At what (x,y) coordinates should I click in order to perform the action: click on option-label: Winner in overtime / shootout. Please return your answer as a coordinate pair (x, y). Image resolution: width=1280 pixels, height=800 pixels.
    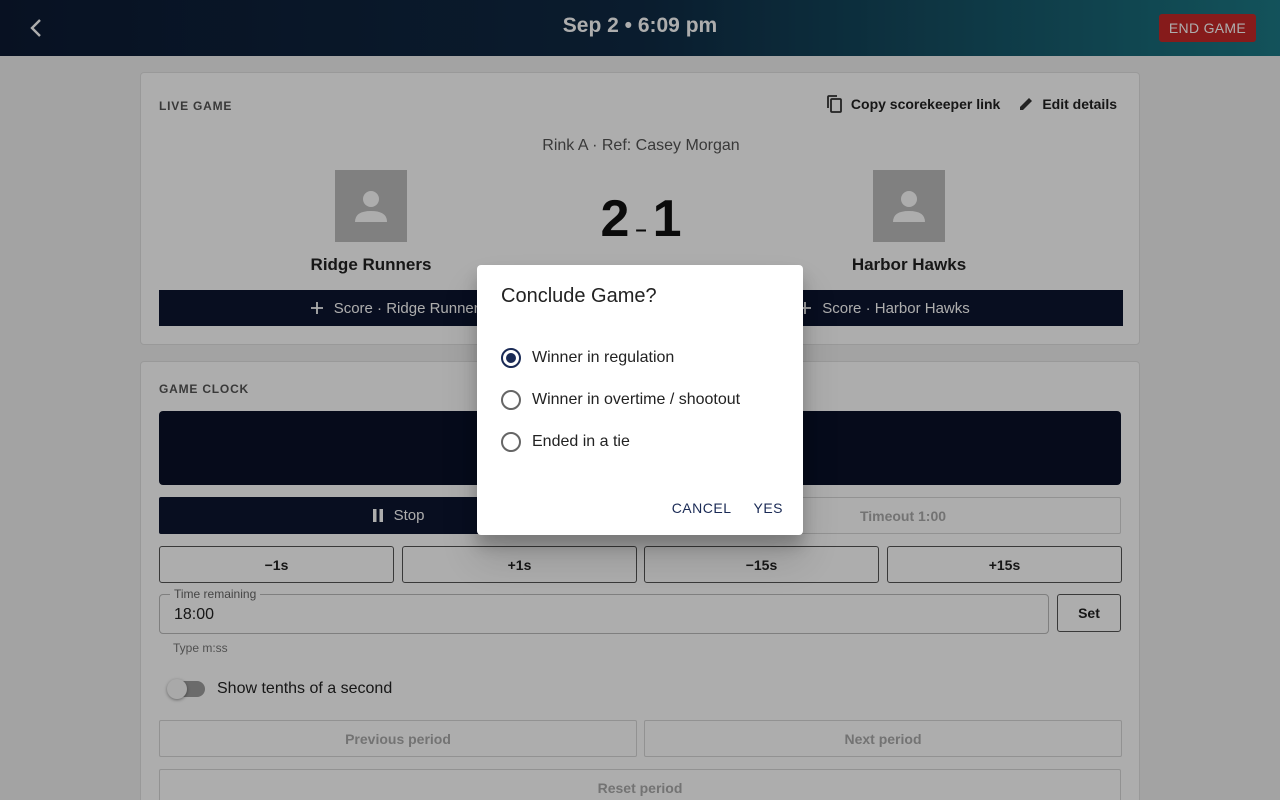
    Looking at the image, I should click on (636, 399).